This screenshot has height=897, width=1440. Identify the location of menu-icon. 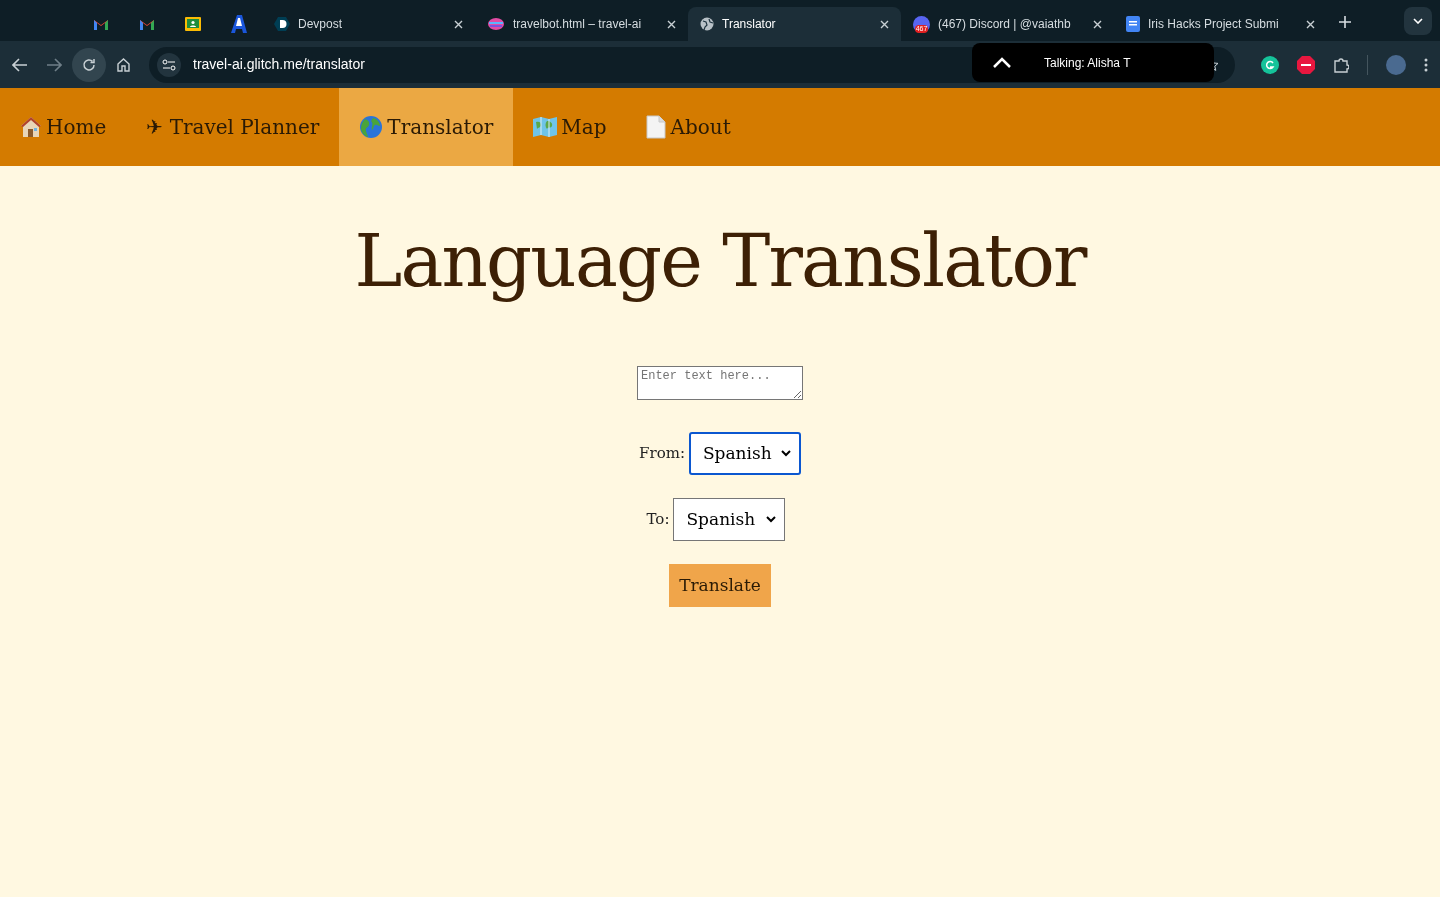
(1426, 64).